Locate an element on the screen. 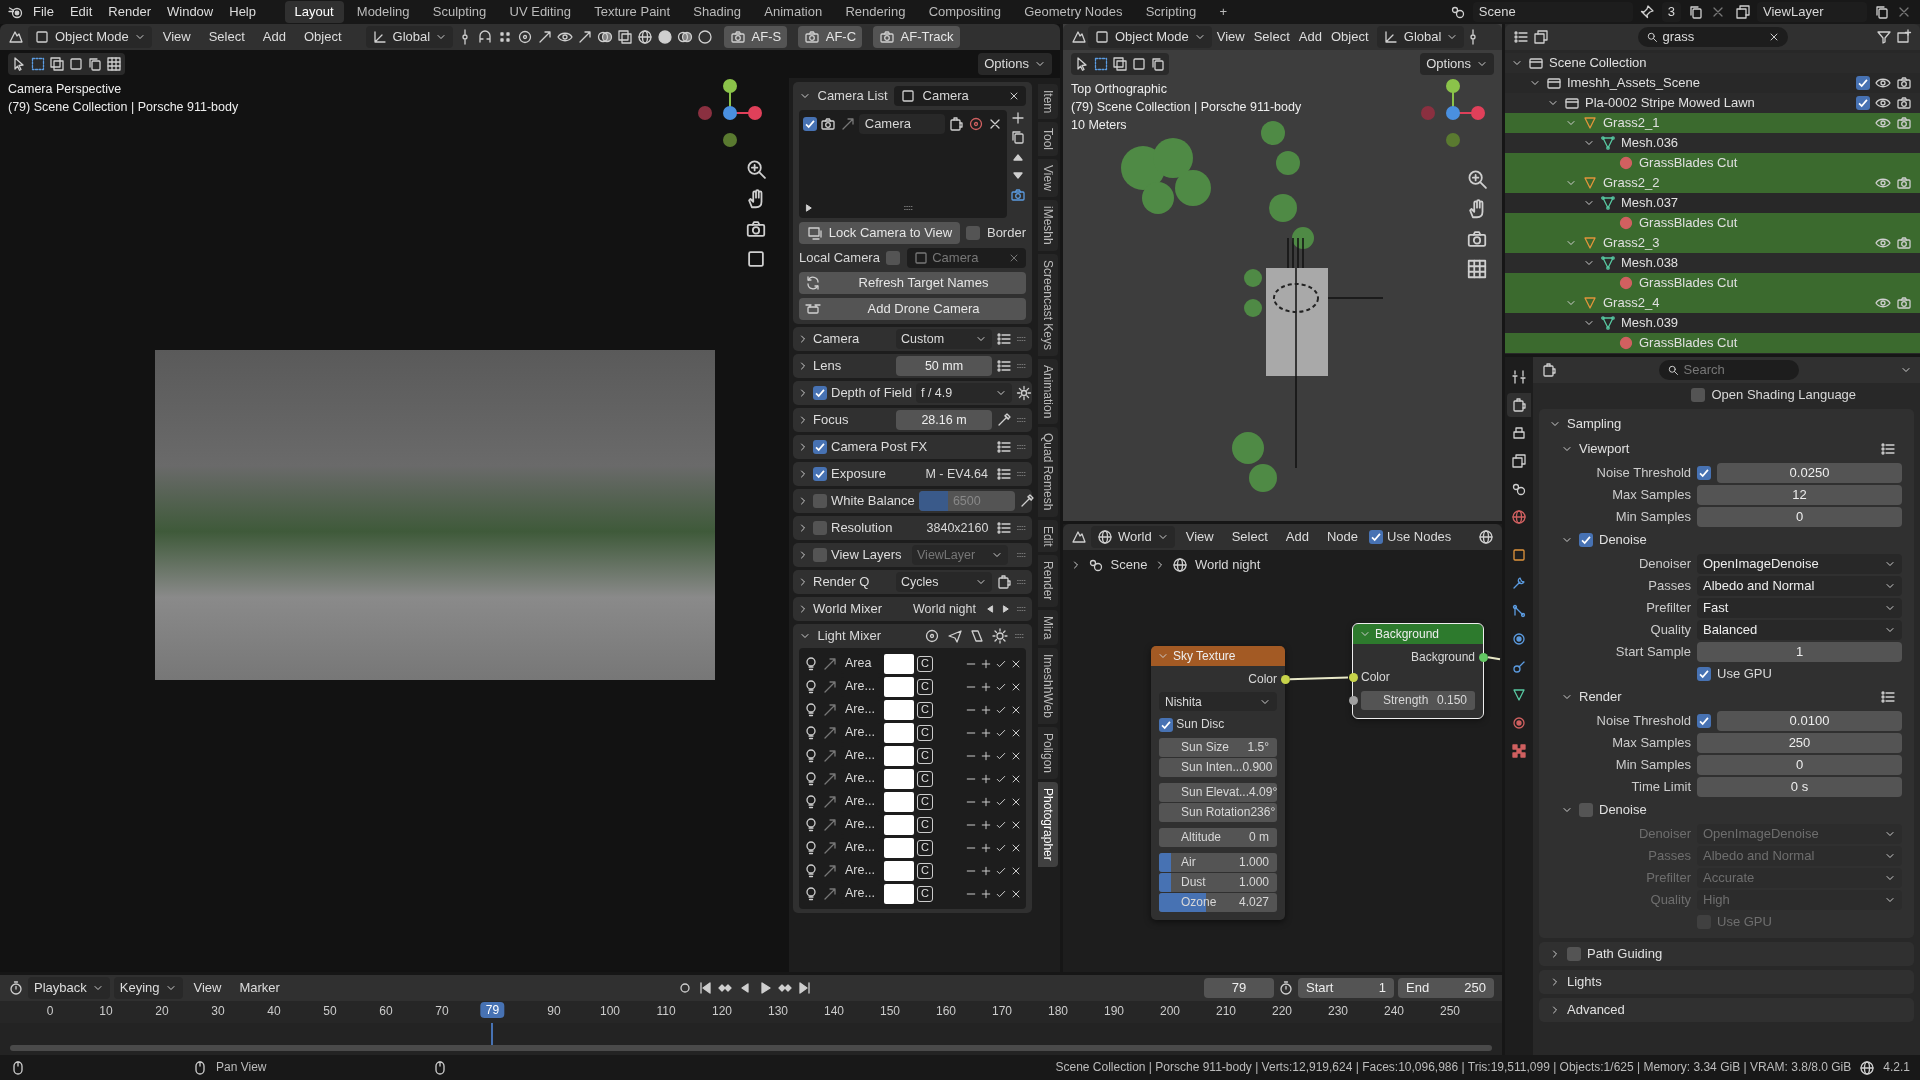 The width and height of the screenshot is (1920, 1080). breadcrumb-item: Scene is located at coordinates (1129, 565).